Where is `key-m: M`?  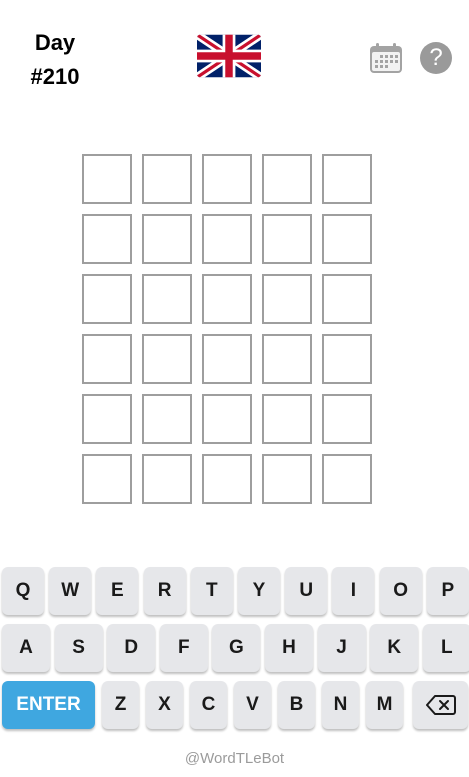 key-m: M is located at coordinates (384, 705).